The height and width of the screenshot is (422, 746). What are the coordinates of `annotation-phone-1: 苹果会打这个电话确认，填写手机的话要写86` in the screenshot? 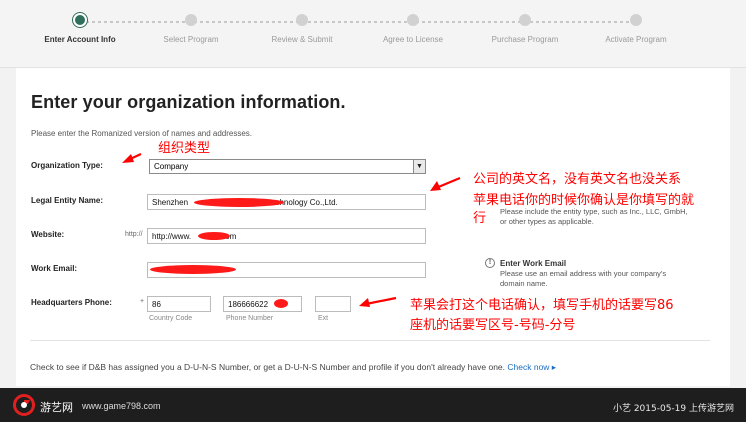 It's located at (542, 305).